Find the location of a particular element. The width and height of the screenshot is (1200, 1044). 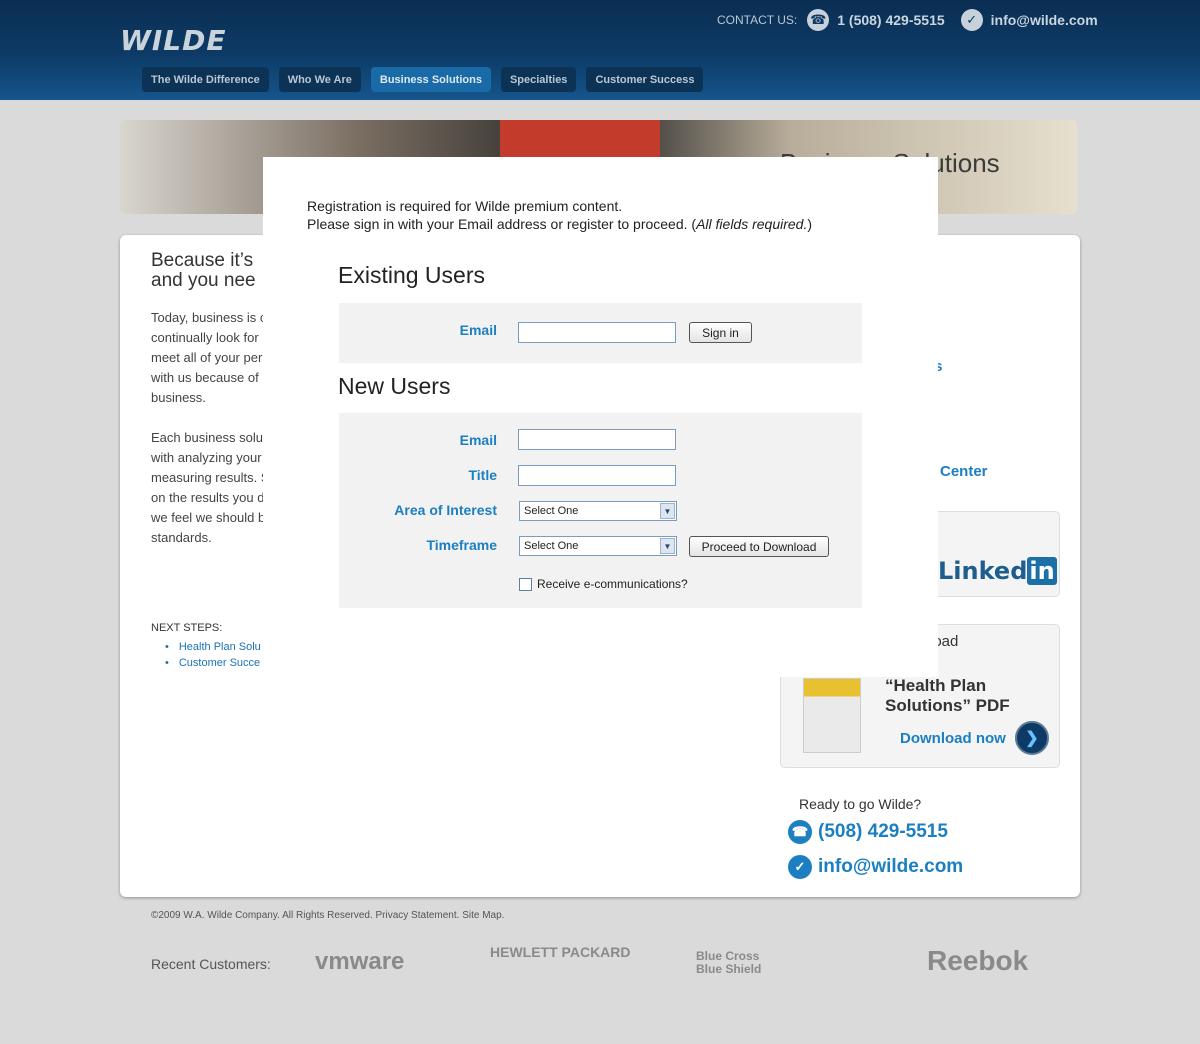

sidebar-email: ✓ info@wilde.com is located at coordinates (875, 867).